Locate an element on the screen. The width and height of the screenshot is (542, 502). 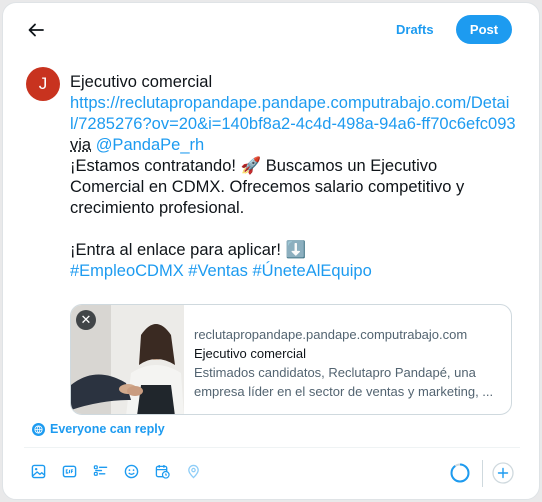
remove-card-button: ✕ is located at coordinates (86, 320).